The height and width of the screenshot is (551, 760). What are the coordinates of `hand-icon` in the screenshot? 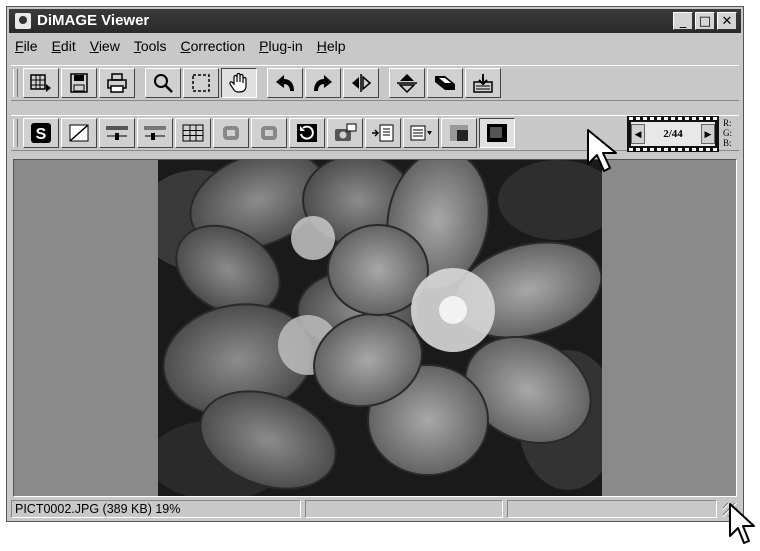 It's located at (238, 82).